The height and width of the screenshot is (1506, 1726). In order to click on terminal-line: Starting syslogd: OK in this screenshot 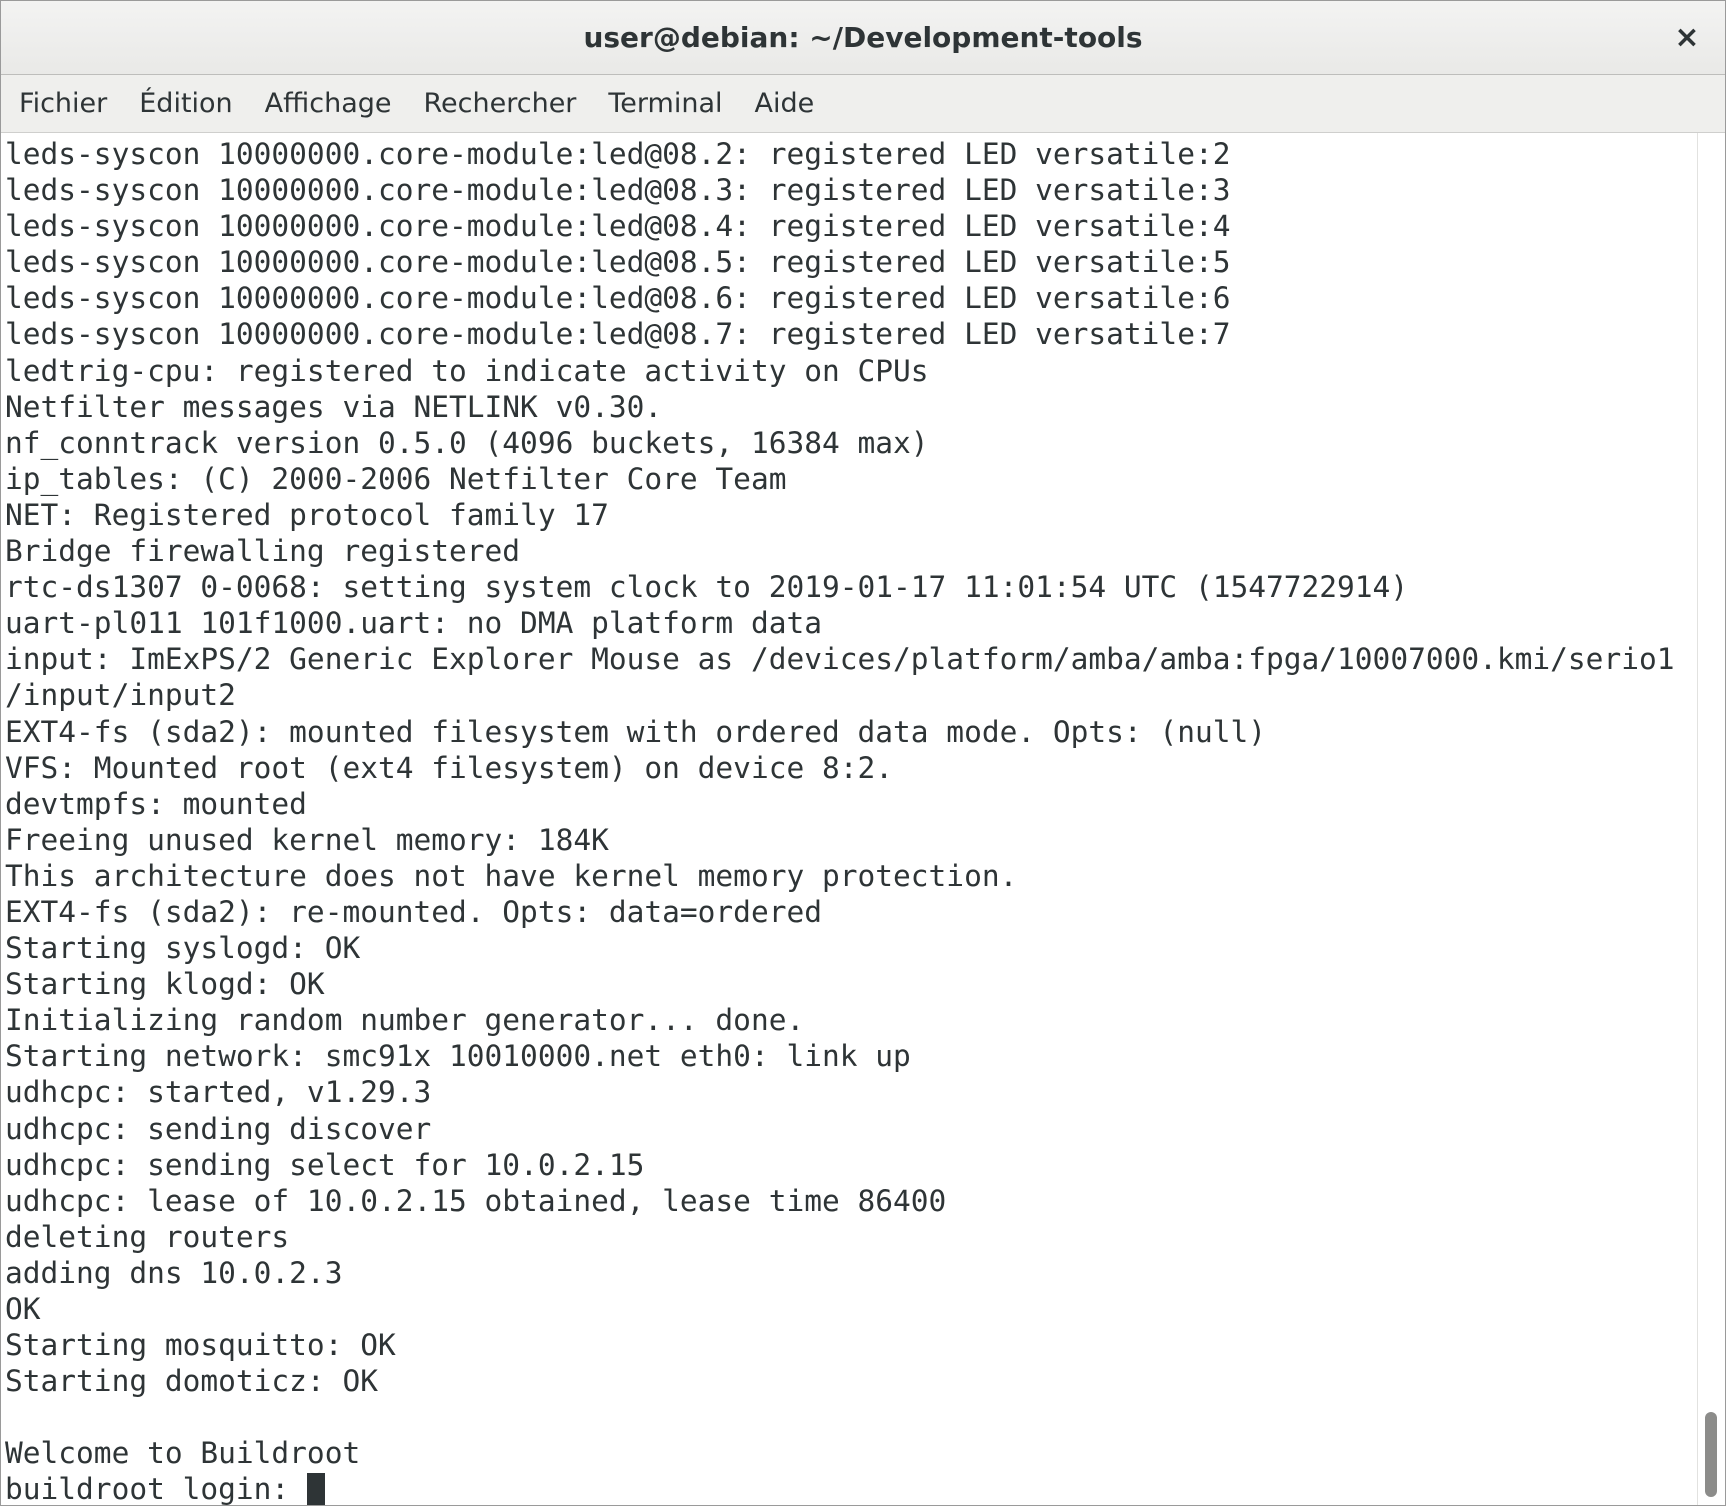, I will do `click(183, 948)`.